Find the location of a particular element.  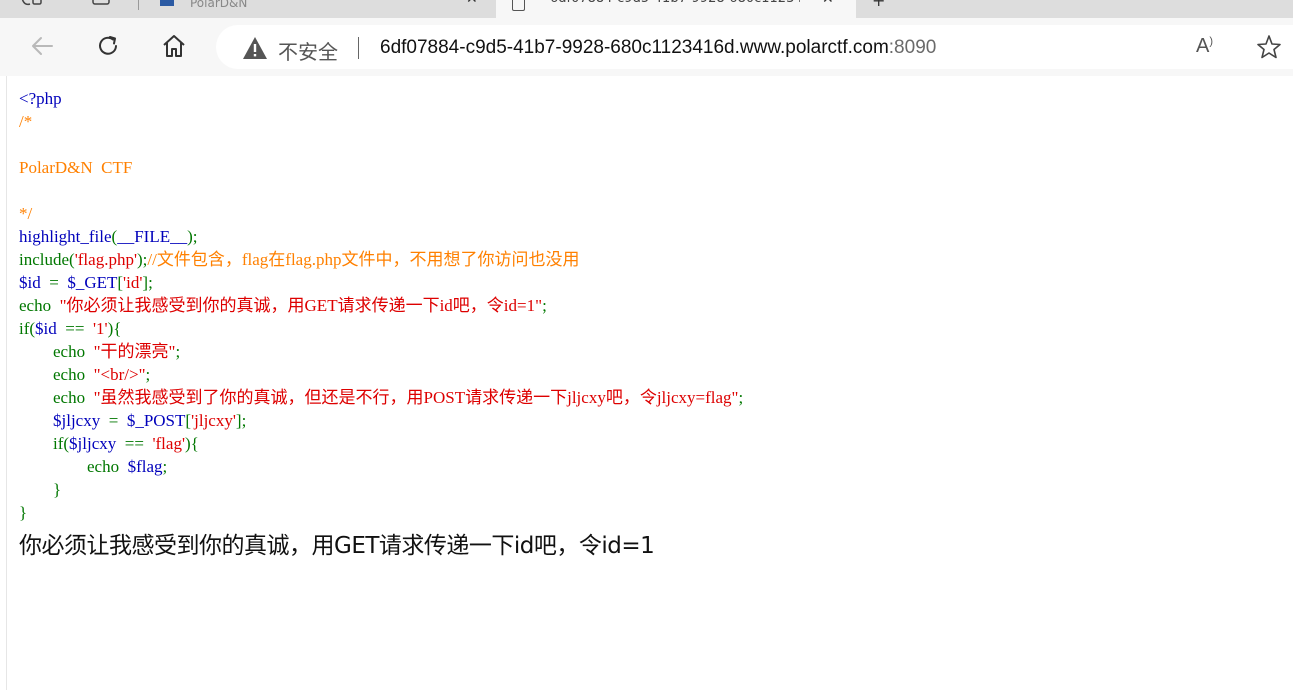

code-token: $flag is located at coordinates (145, 466).